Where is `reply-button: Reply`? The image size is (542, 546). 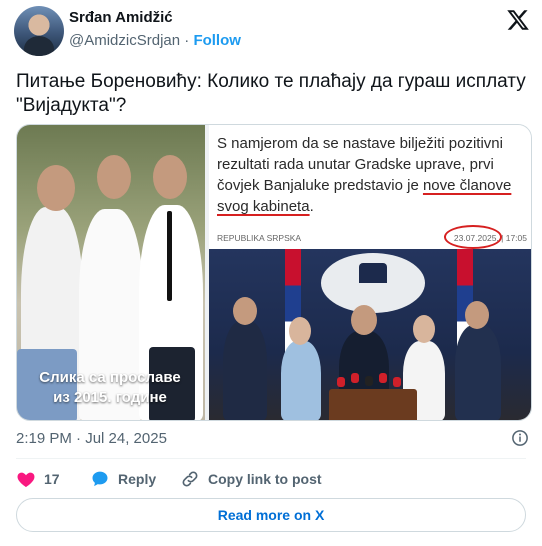 reply-button: Reply is located at coordinates (123, 479).